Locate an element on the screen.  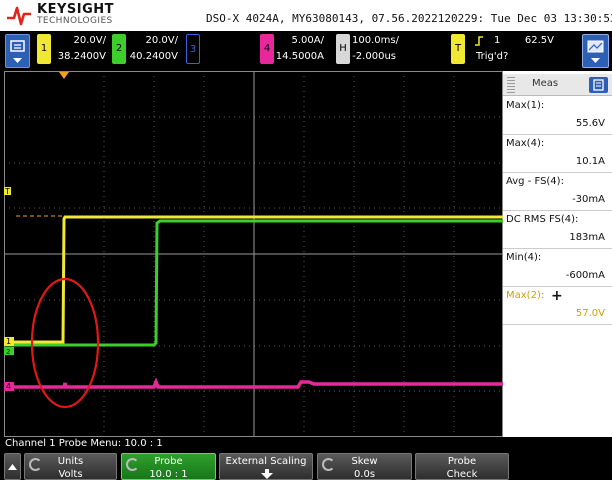
channel-2-ground-marker: 2 is located at coordinates (9, 351).